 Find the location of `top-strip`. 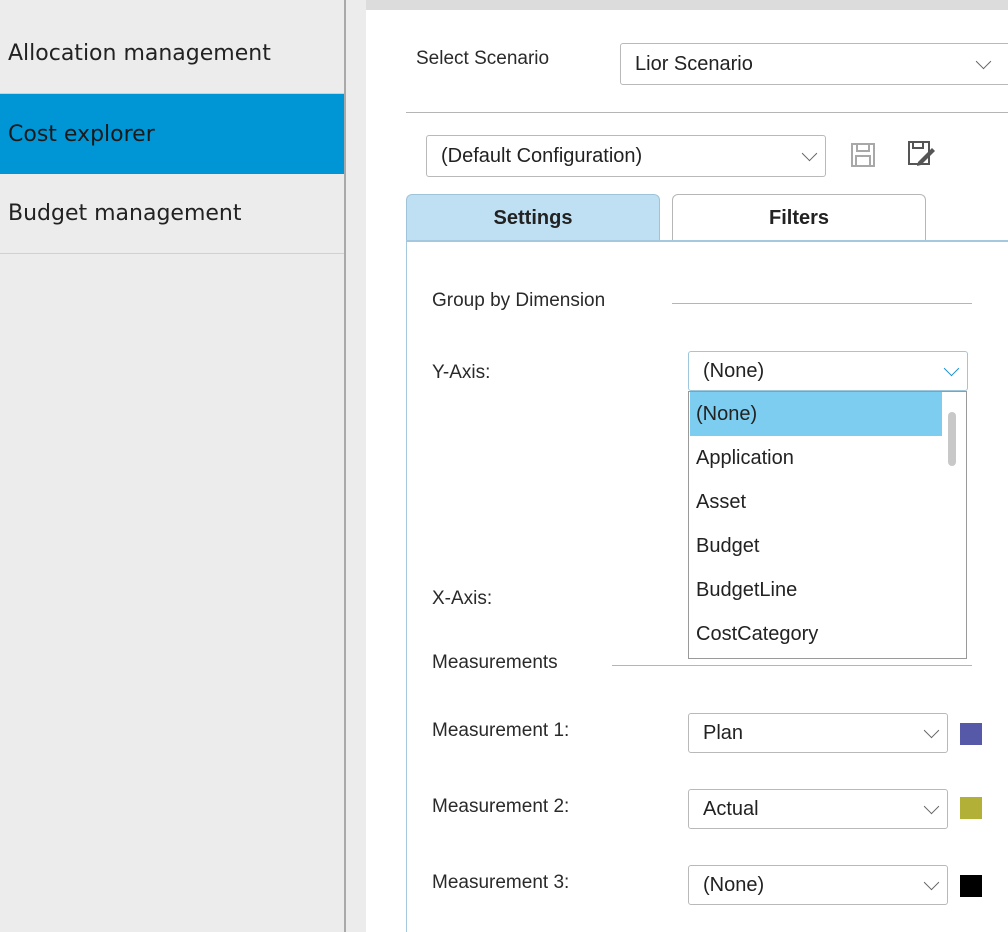

top-strip is located at coordinates (687, 5).